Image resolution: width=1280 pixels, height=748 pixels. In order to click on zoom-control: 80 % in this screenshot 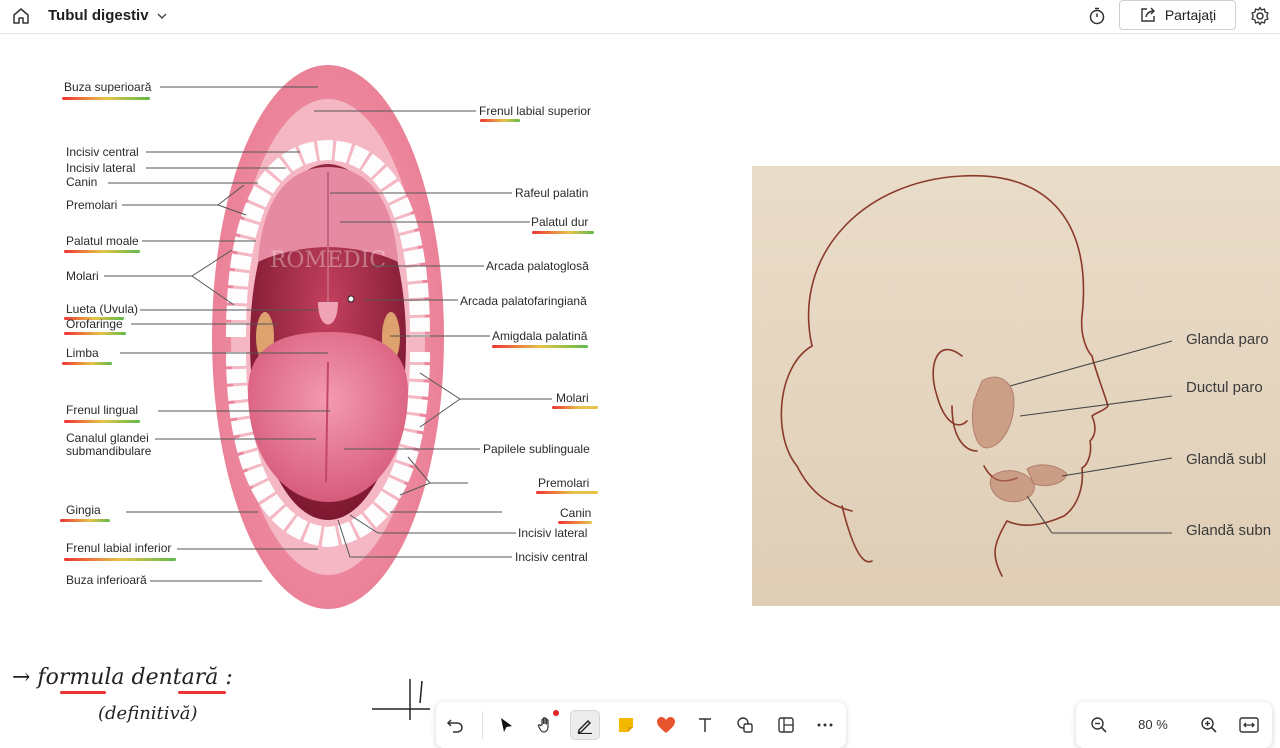, I will do `click(1174, 725)`.